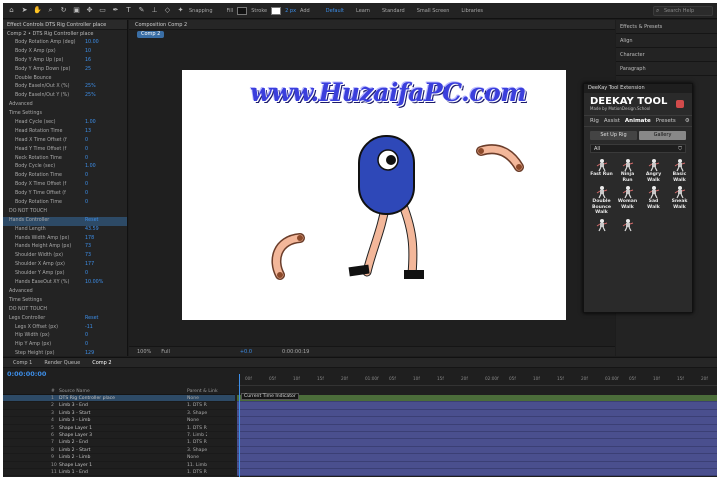  I want to click on gallery-button: Gallery, so click(662, 135).